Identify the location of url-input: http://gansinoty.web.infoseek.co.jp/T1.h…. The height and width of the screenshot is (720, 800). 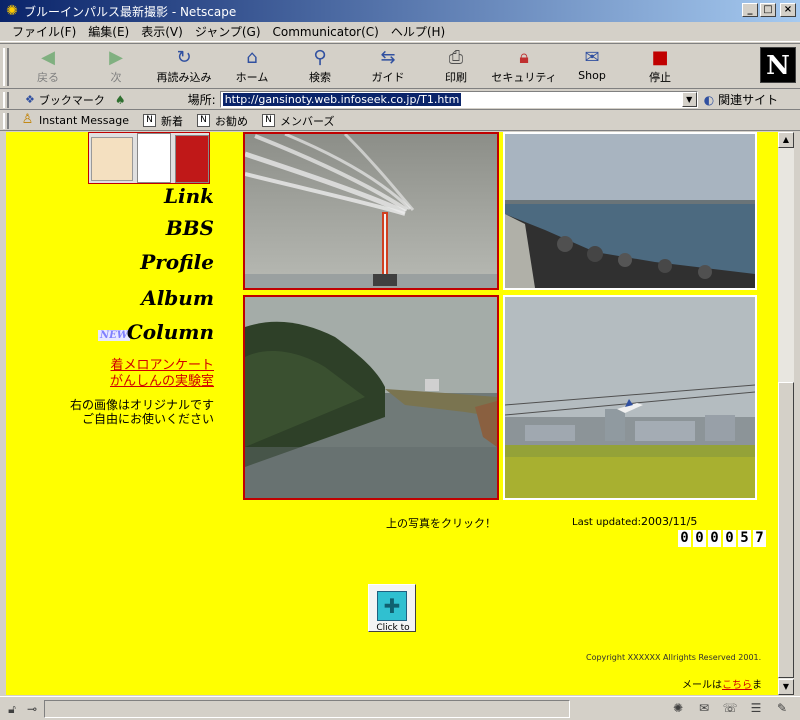
(458, 99).